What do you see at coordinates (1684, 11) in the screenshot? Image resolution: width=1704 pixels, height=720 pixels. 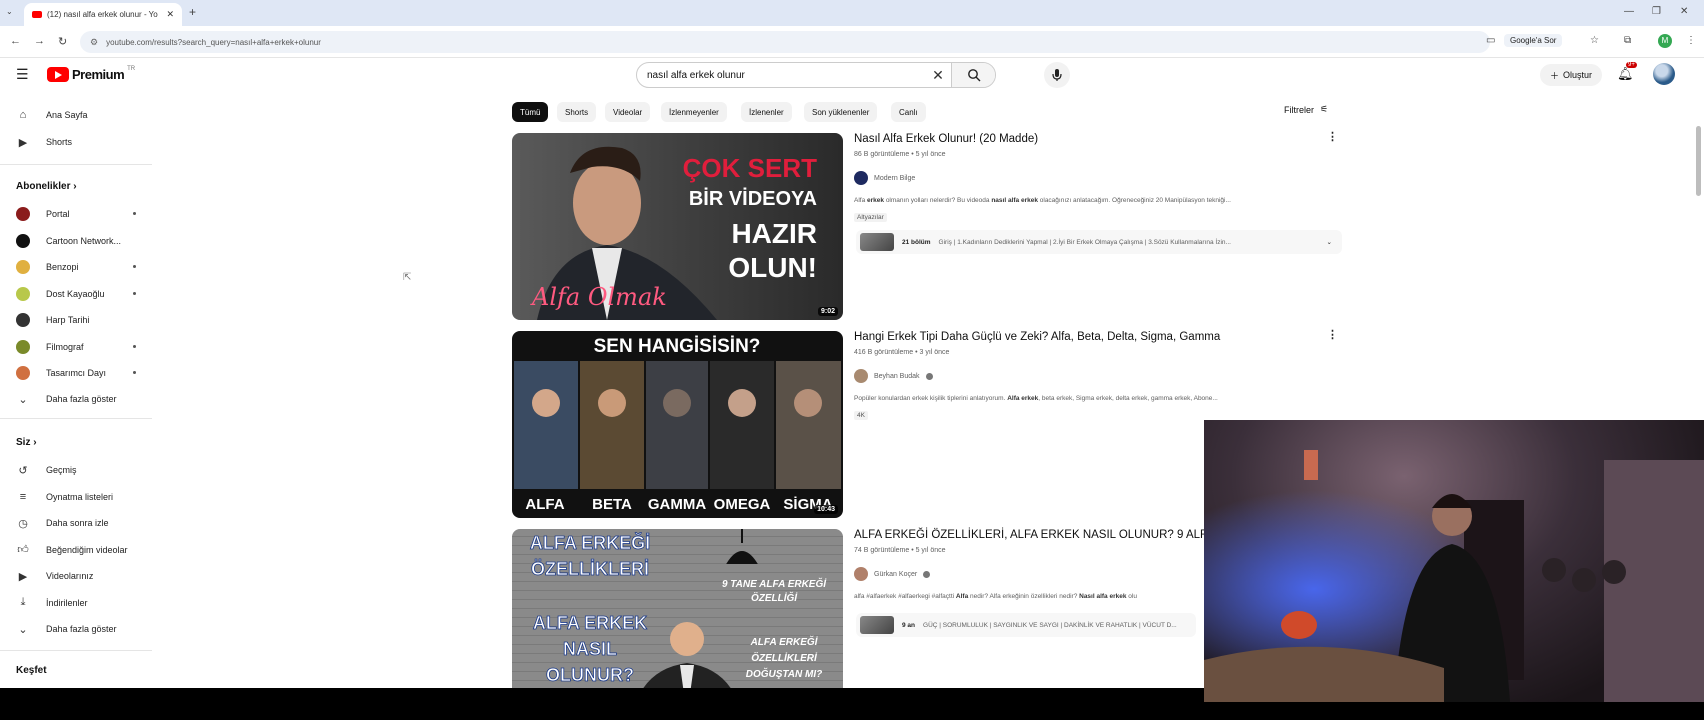 I see `window-close-icon: ✕` at bounding box center [1684, 11].